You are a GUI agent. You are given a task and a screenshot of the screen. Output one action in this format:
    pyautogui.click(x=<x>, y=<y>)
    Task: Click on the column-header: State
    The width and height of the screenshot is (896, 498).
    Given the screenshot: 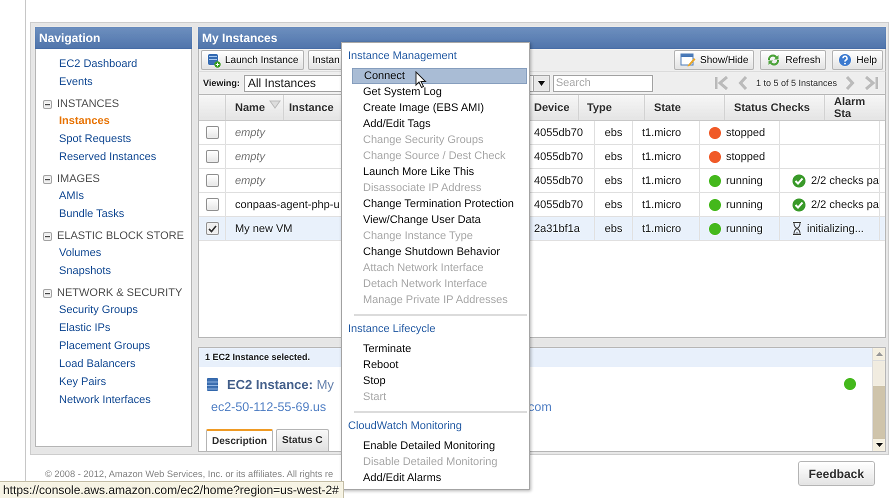 What is the action you would take?
    pyautogui.click(x=667, y=108)
    